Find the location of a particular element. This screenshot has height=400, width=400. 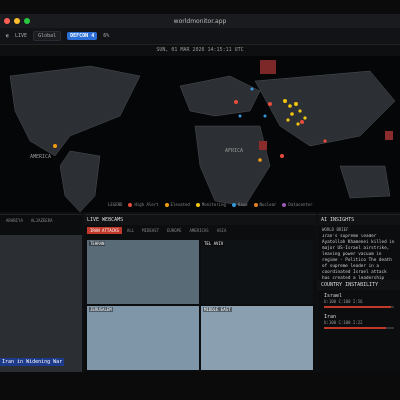

window-title: worldmonitor.app is located at coordinates (200, 21).